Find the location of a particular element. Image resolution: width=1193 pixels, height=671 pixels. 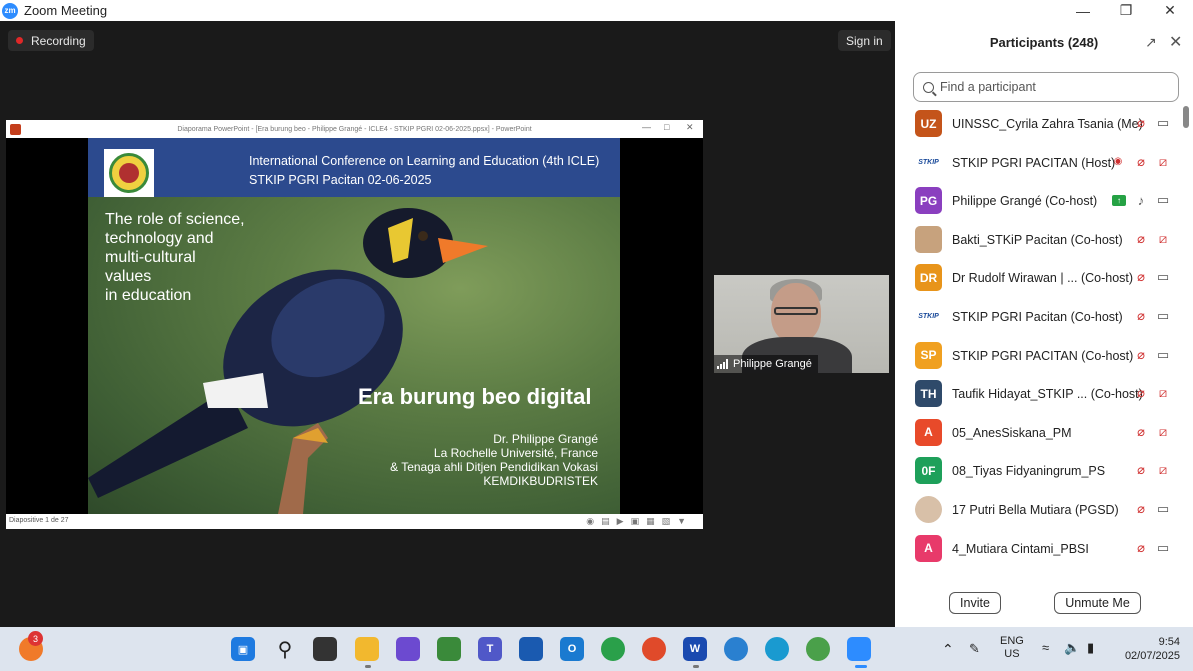

language-indicator: ENG US is located at coordinates (1012, 648).